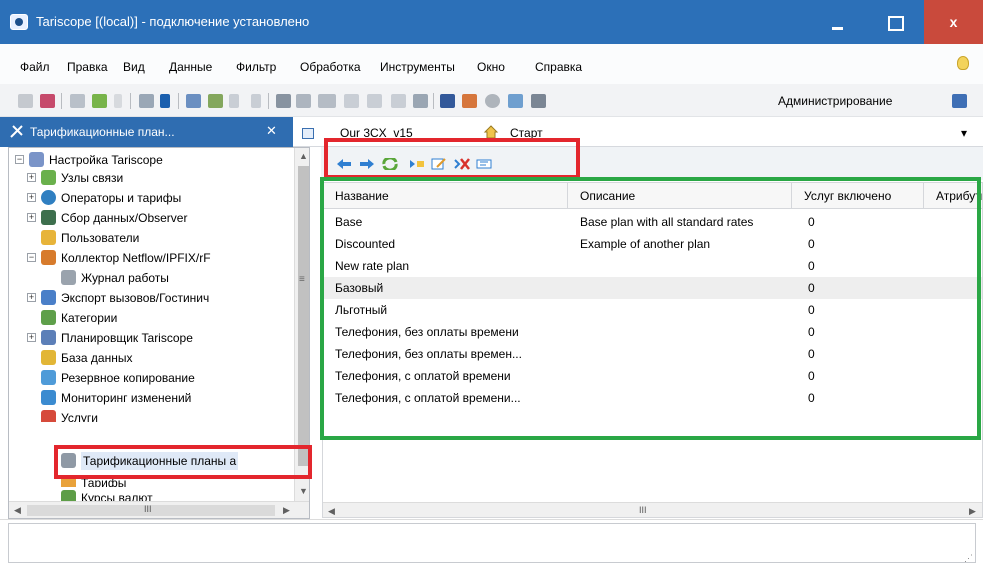  I want to click on clear-filter-icon, so click(398, 101).